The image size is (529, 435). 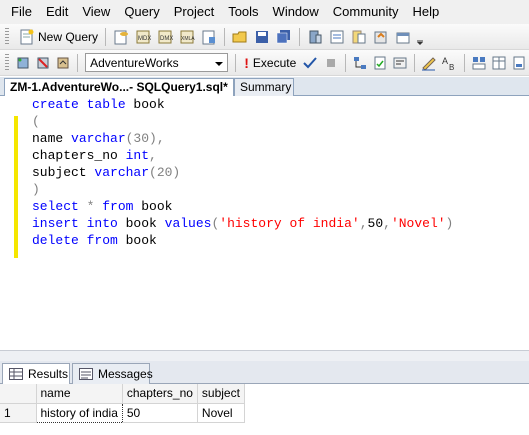 I want to click on estimated-plan-icon, so click(x=360, y=63).